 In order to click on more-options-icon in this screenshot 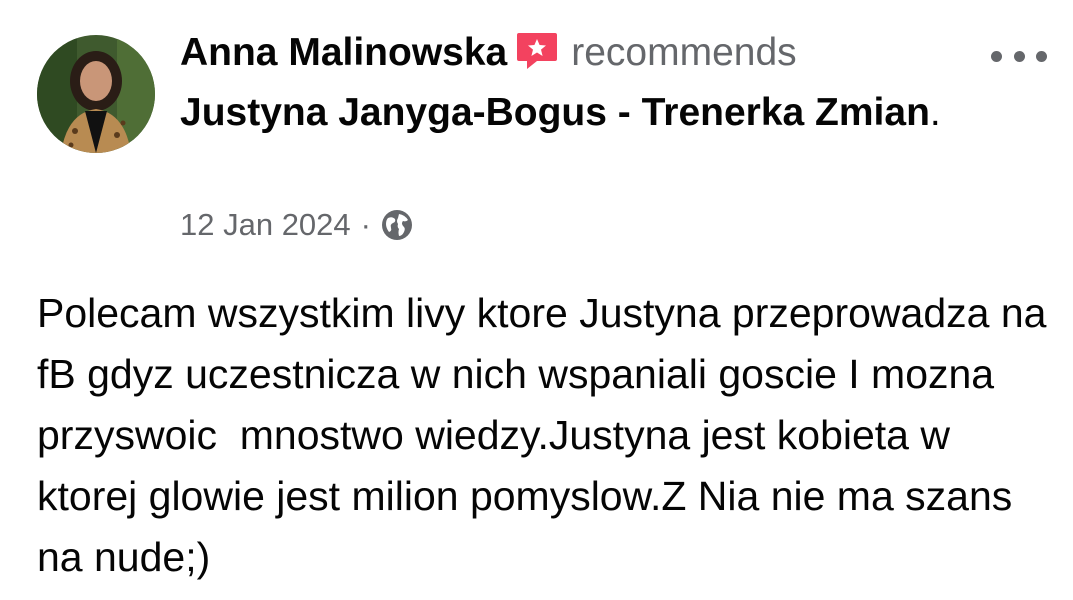, I will do `click(996, 56)`.